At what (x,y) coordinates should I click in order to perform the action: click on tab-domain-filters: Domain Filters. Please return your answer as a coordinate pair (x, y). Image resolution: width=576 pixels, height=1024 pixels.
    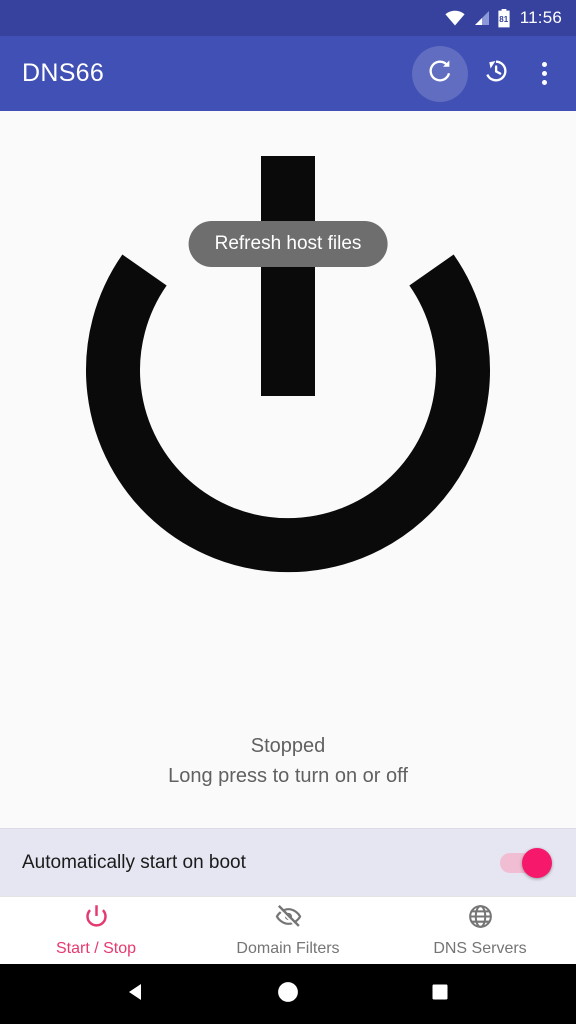
    Looking at the image, I should click on (288, 930).